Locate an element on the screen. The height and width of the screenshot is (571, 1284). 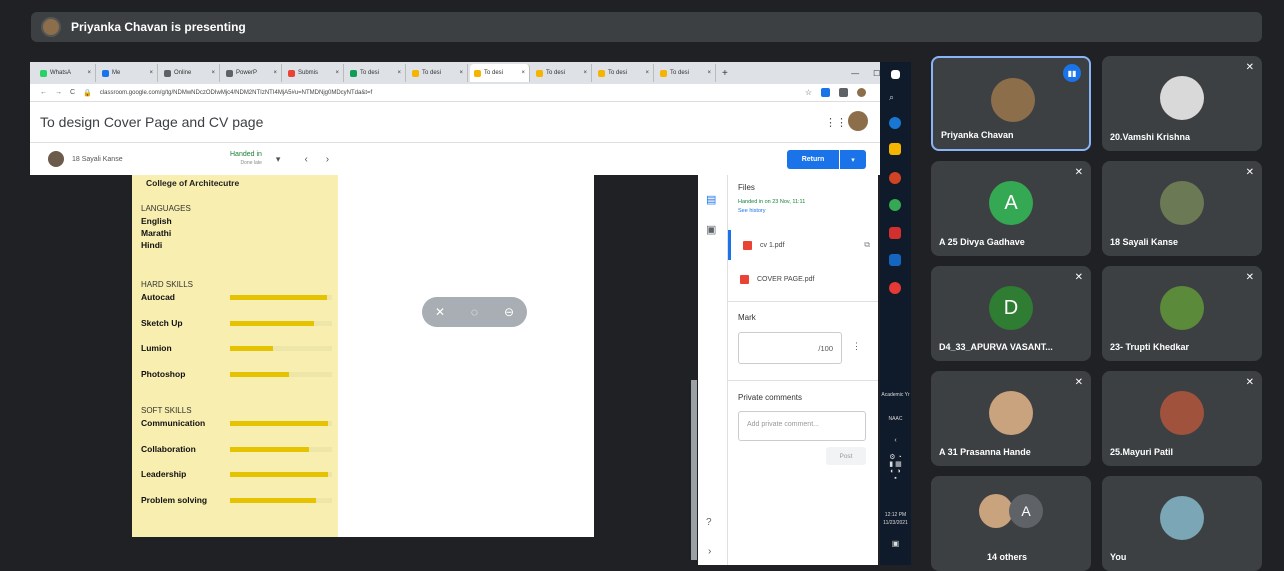
chrome-icon is located at coordinates (895, 205).